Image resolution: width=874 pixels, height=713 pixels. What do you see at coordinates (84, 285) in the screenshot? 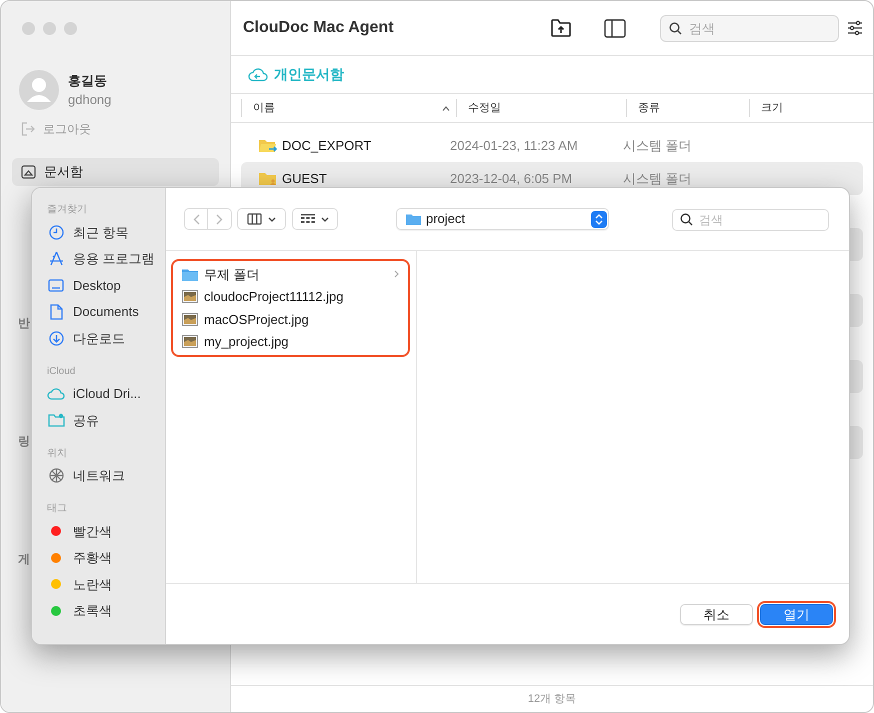
I see `sidebar-item: Desktop` at bounding box center [84, 285].